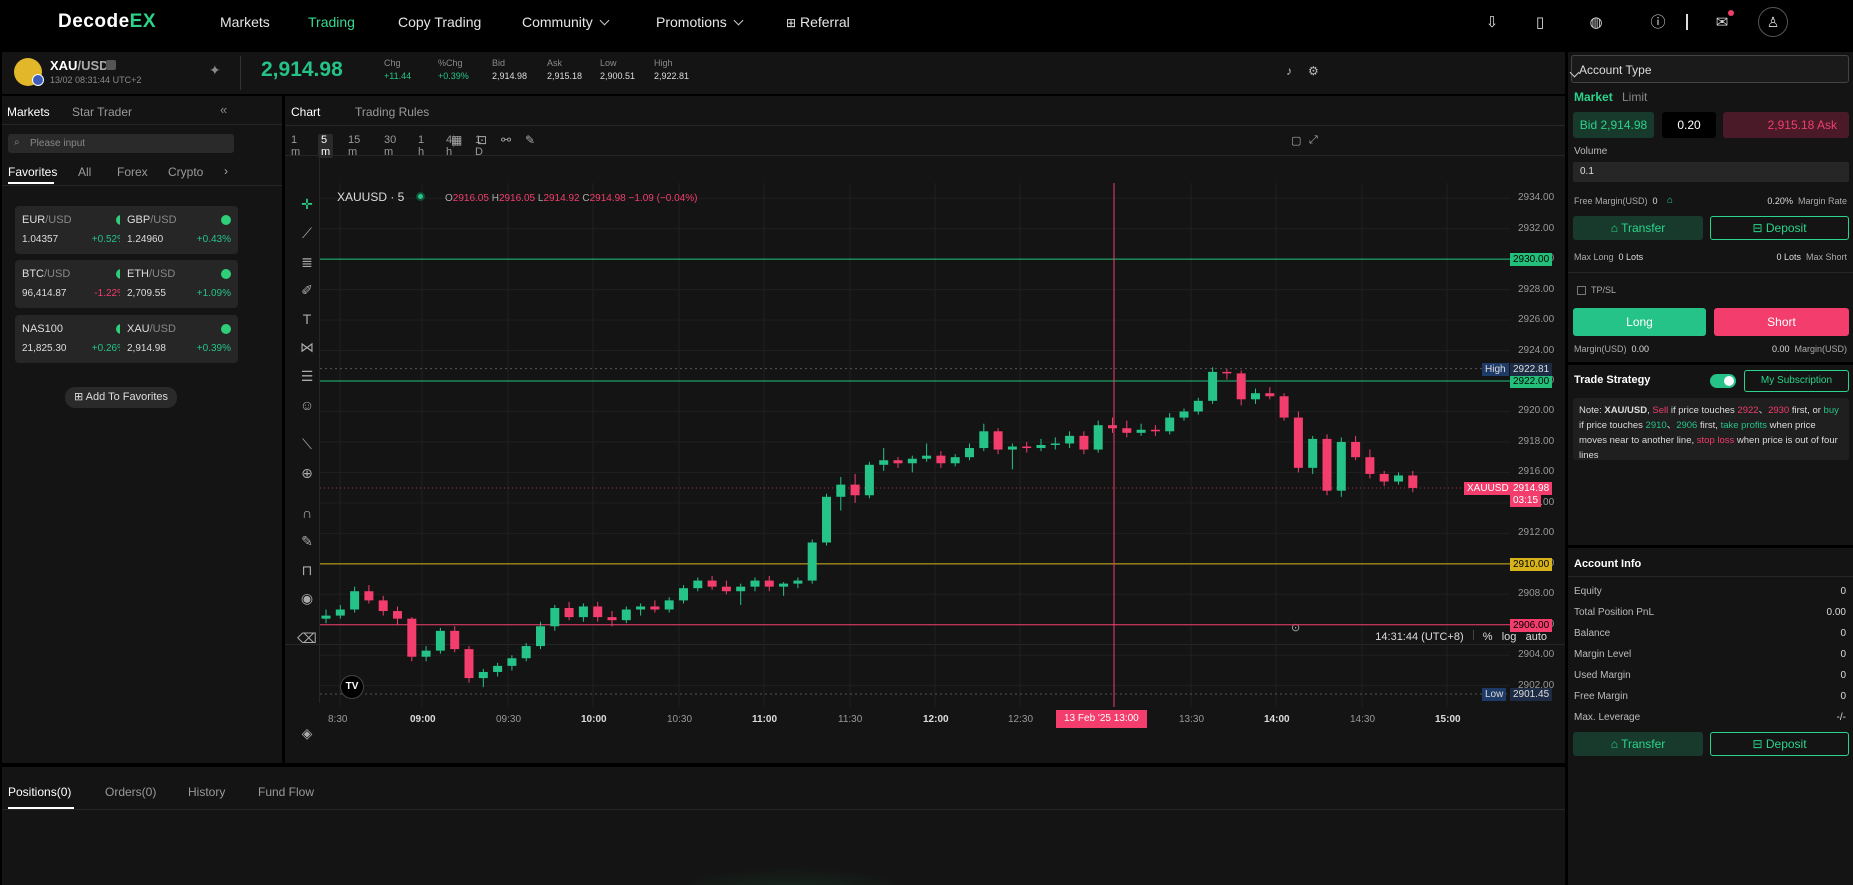  What do you see at coordinates (439, 22) in the screenshot?
I see `nav-copy-trading: Copy Trading` at bounding box center [439, 22].